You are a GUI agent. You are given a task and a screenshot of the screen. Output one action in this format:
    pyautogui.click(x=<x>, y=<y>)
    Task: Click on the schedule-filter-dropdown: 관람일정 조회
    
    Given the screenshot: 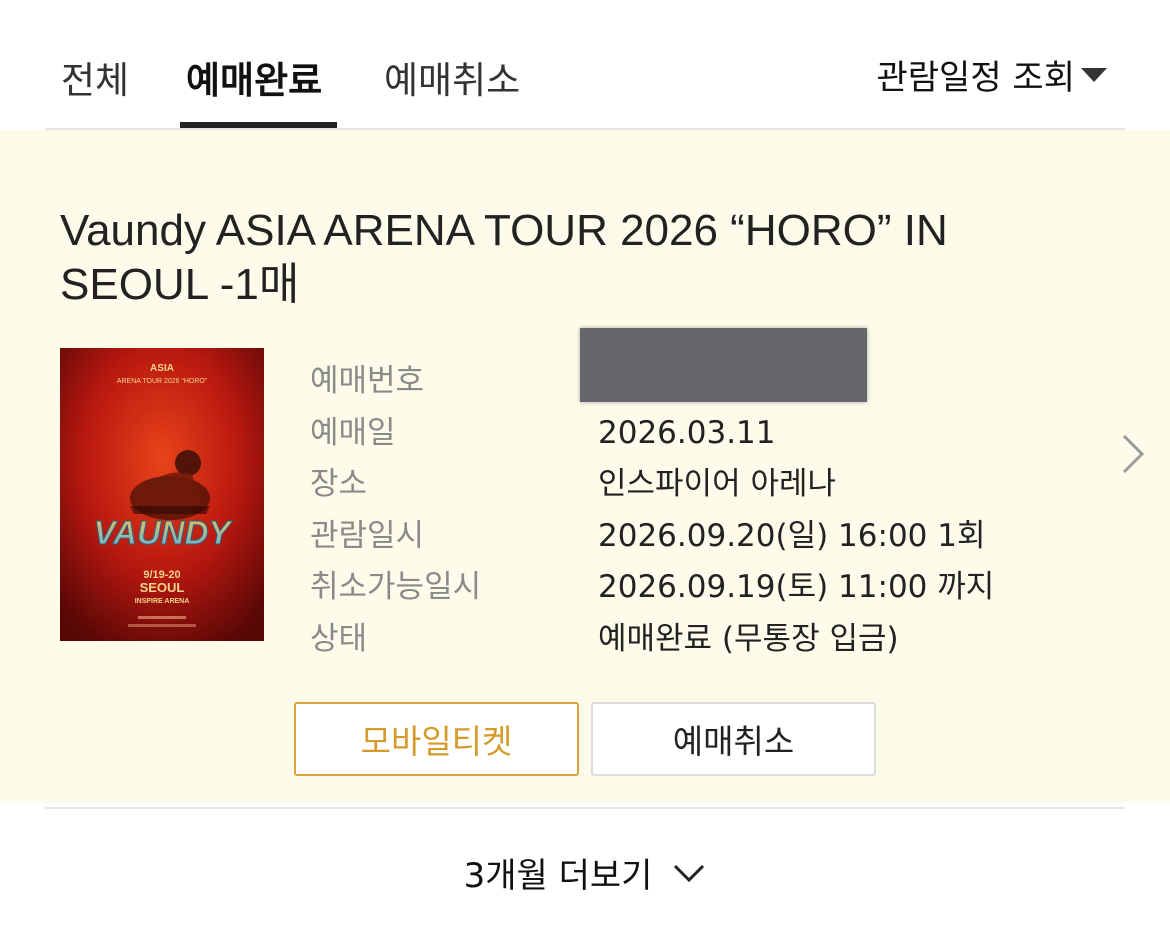 What is the action you would take?
    pyautogui.click(x=991, y=74)
    